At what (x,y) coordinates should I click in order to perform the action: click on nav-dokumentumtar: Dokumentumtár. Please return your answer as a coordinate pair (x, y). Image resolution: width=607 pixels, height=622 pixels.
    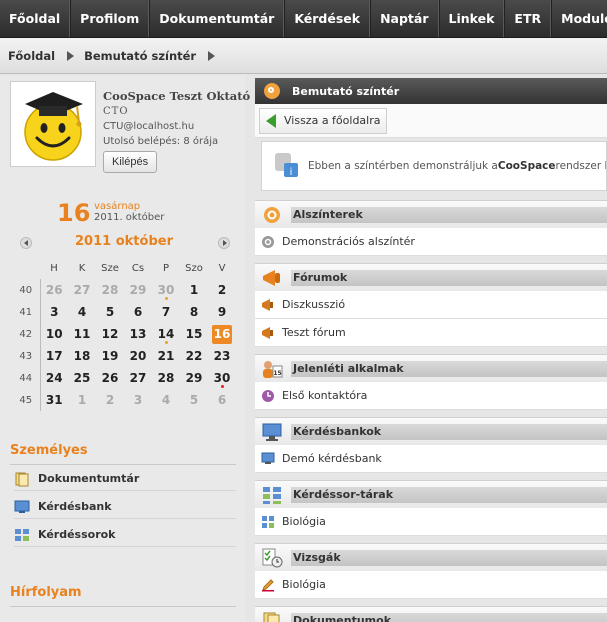
    Looking at the image, I should click on (217, 18).